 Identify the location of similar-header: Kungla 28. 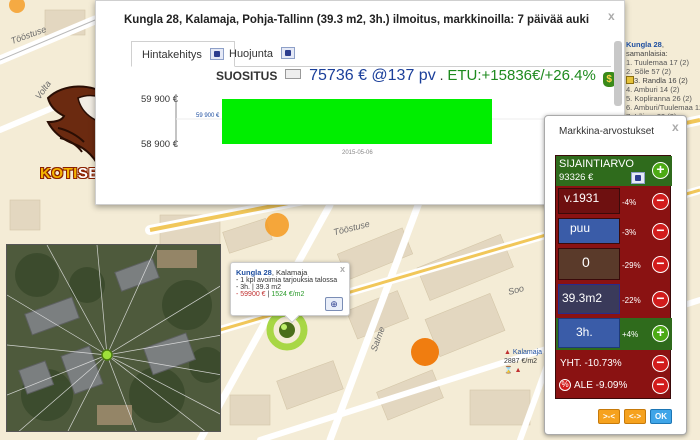
(644, 44).